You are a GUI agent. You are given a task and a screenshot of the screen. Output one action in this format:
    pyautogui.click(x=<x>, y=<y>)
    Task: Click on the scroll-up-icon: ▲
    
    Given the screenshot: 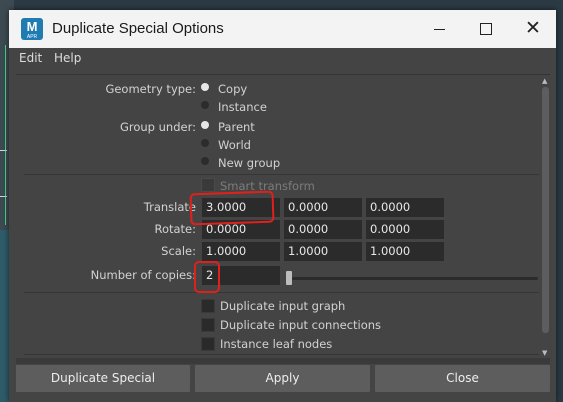 What is the action you would take?
    pyautogui.click(x=544, y=81)
    